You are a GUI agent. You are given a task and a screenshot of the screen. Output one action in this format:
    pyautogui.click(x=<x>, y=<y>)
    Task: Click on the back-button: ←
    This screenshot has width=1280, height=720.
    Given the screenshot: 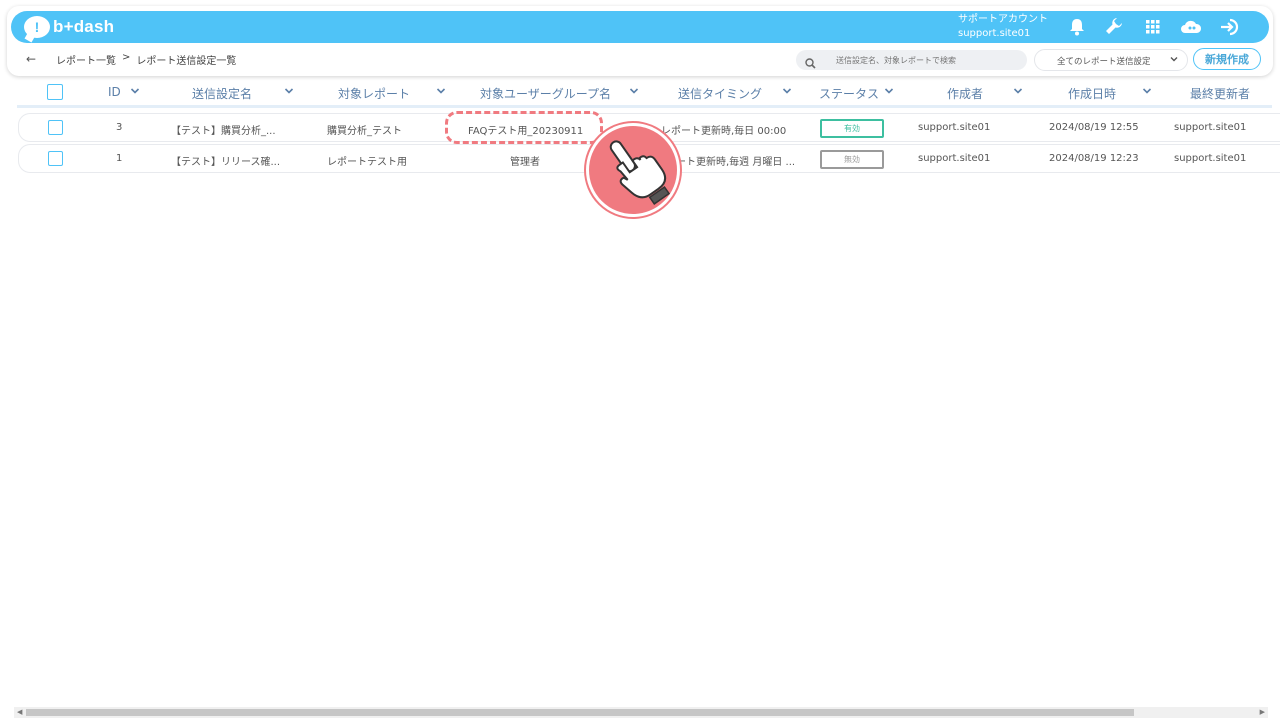 What is the action you would take?
    pyautogui.click(x=31, y=59)
    